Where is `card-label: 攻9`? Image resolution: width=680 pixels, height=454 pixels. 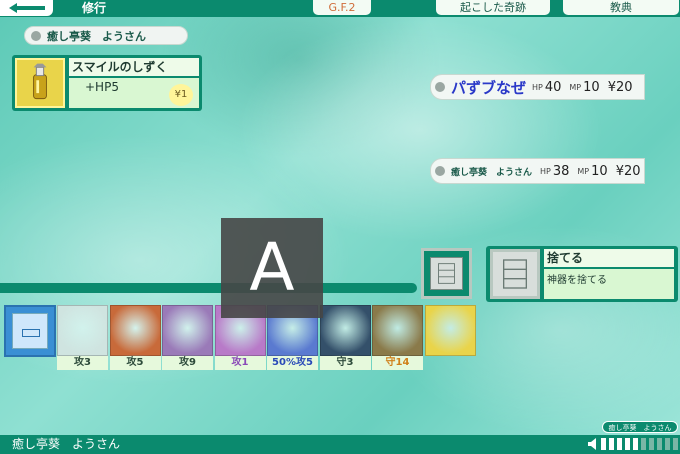
card-label: 攻9 is located at coordinates (187, 363).